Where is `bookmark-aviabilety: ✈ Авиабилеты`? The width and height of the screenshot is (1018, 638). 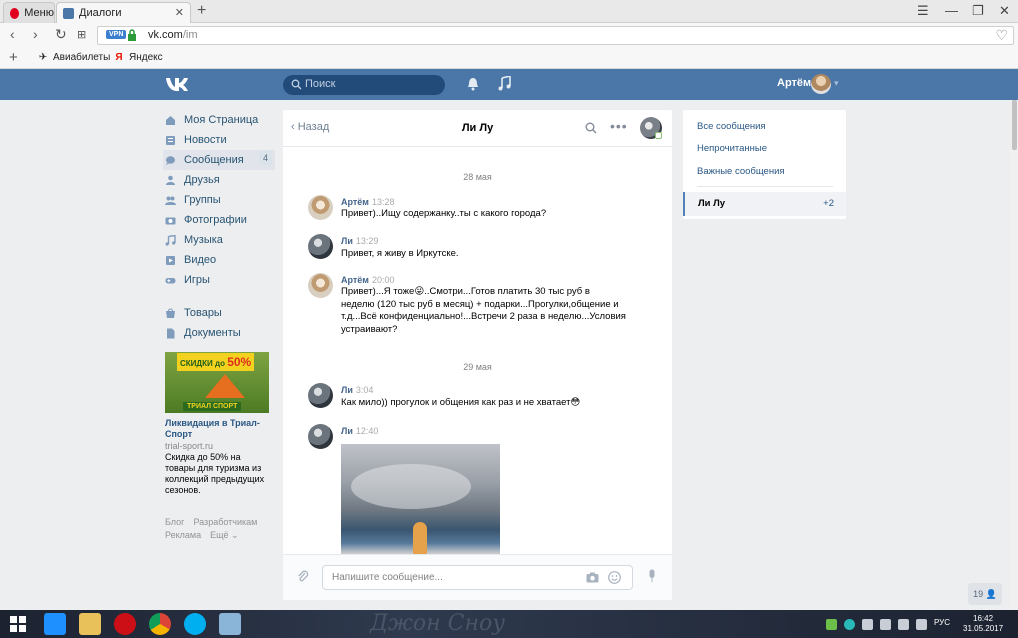 bookmark-aviabilety: ✈ Авиабилеты is located at coordinates (74, 57).